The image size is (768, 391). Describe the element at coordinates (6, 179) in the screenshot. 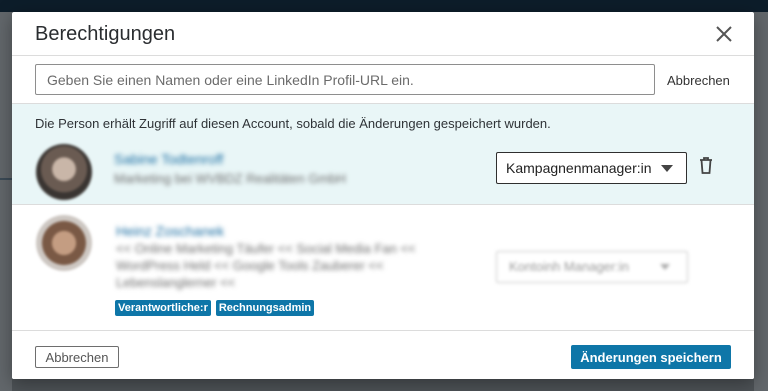

I see `background-divider` at that location.